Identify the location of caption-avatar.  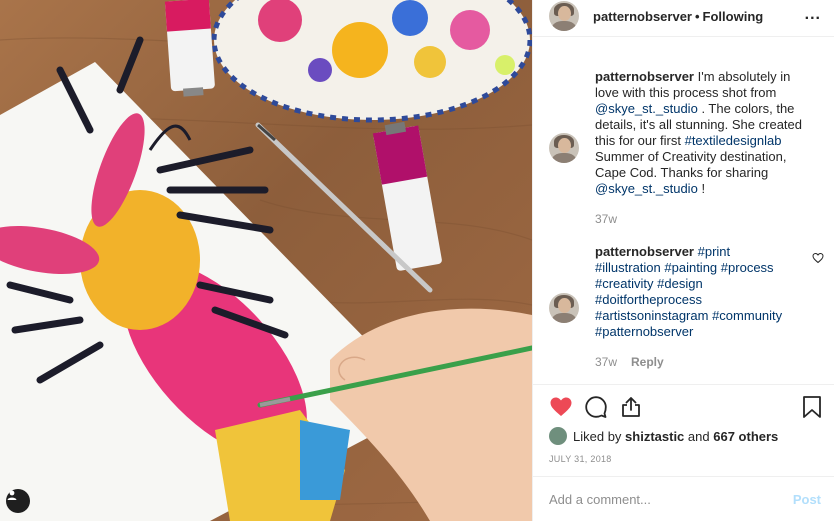
(564, 148).